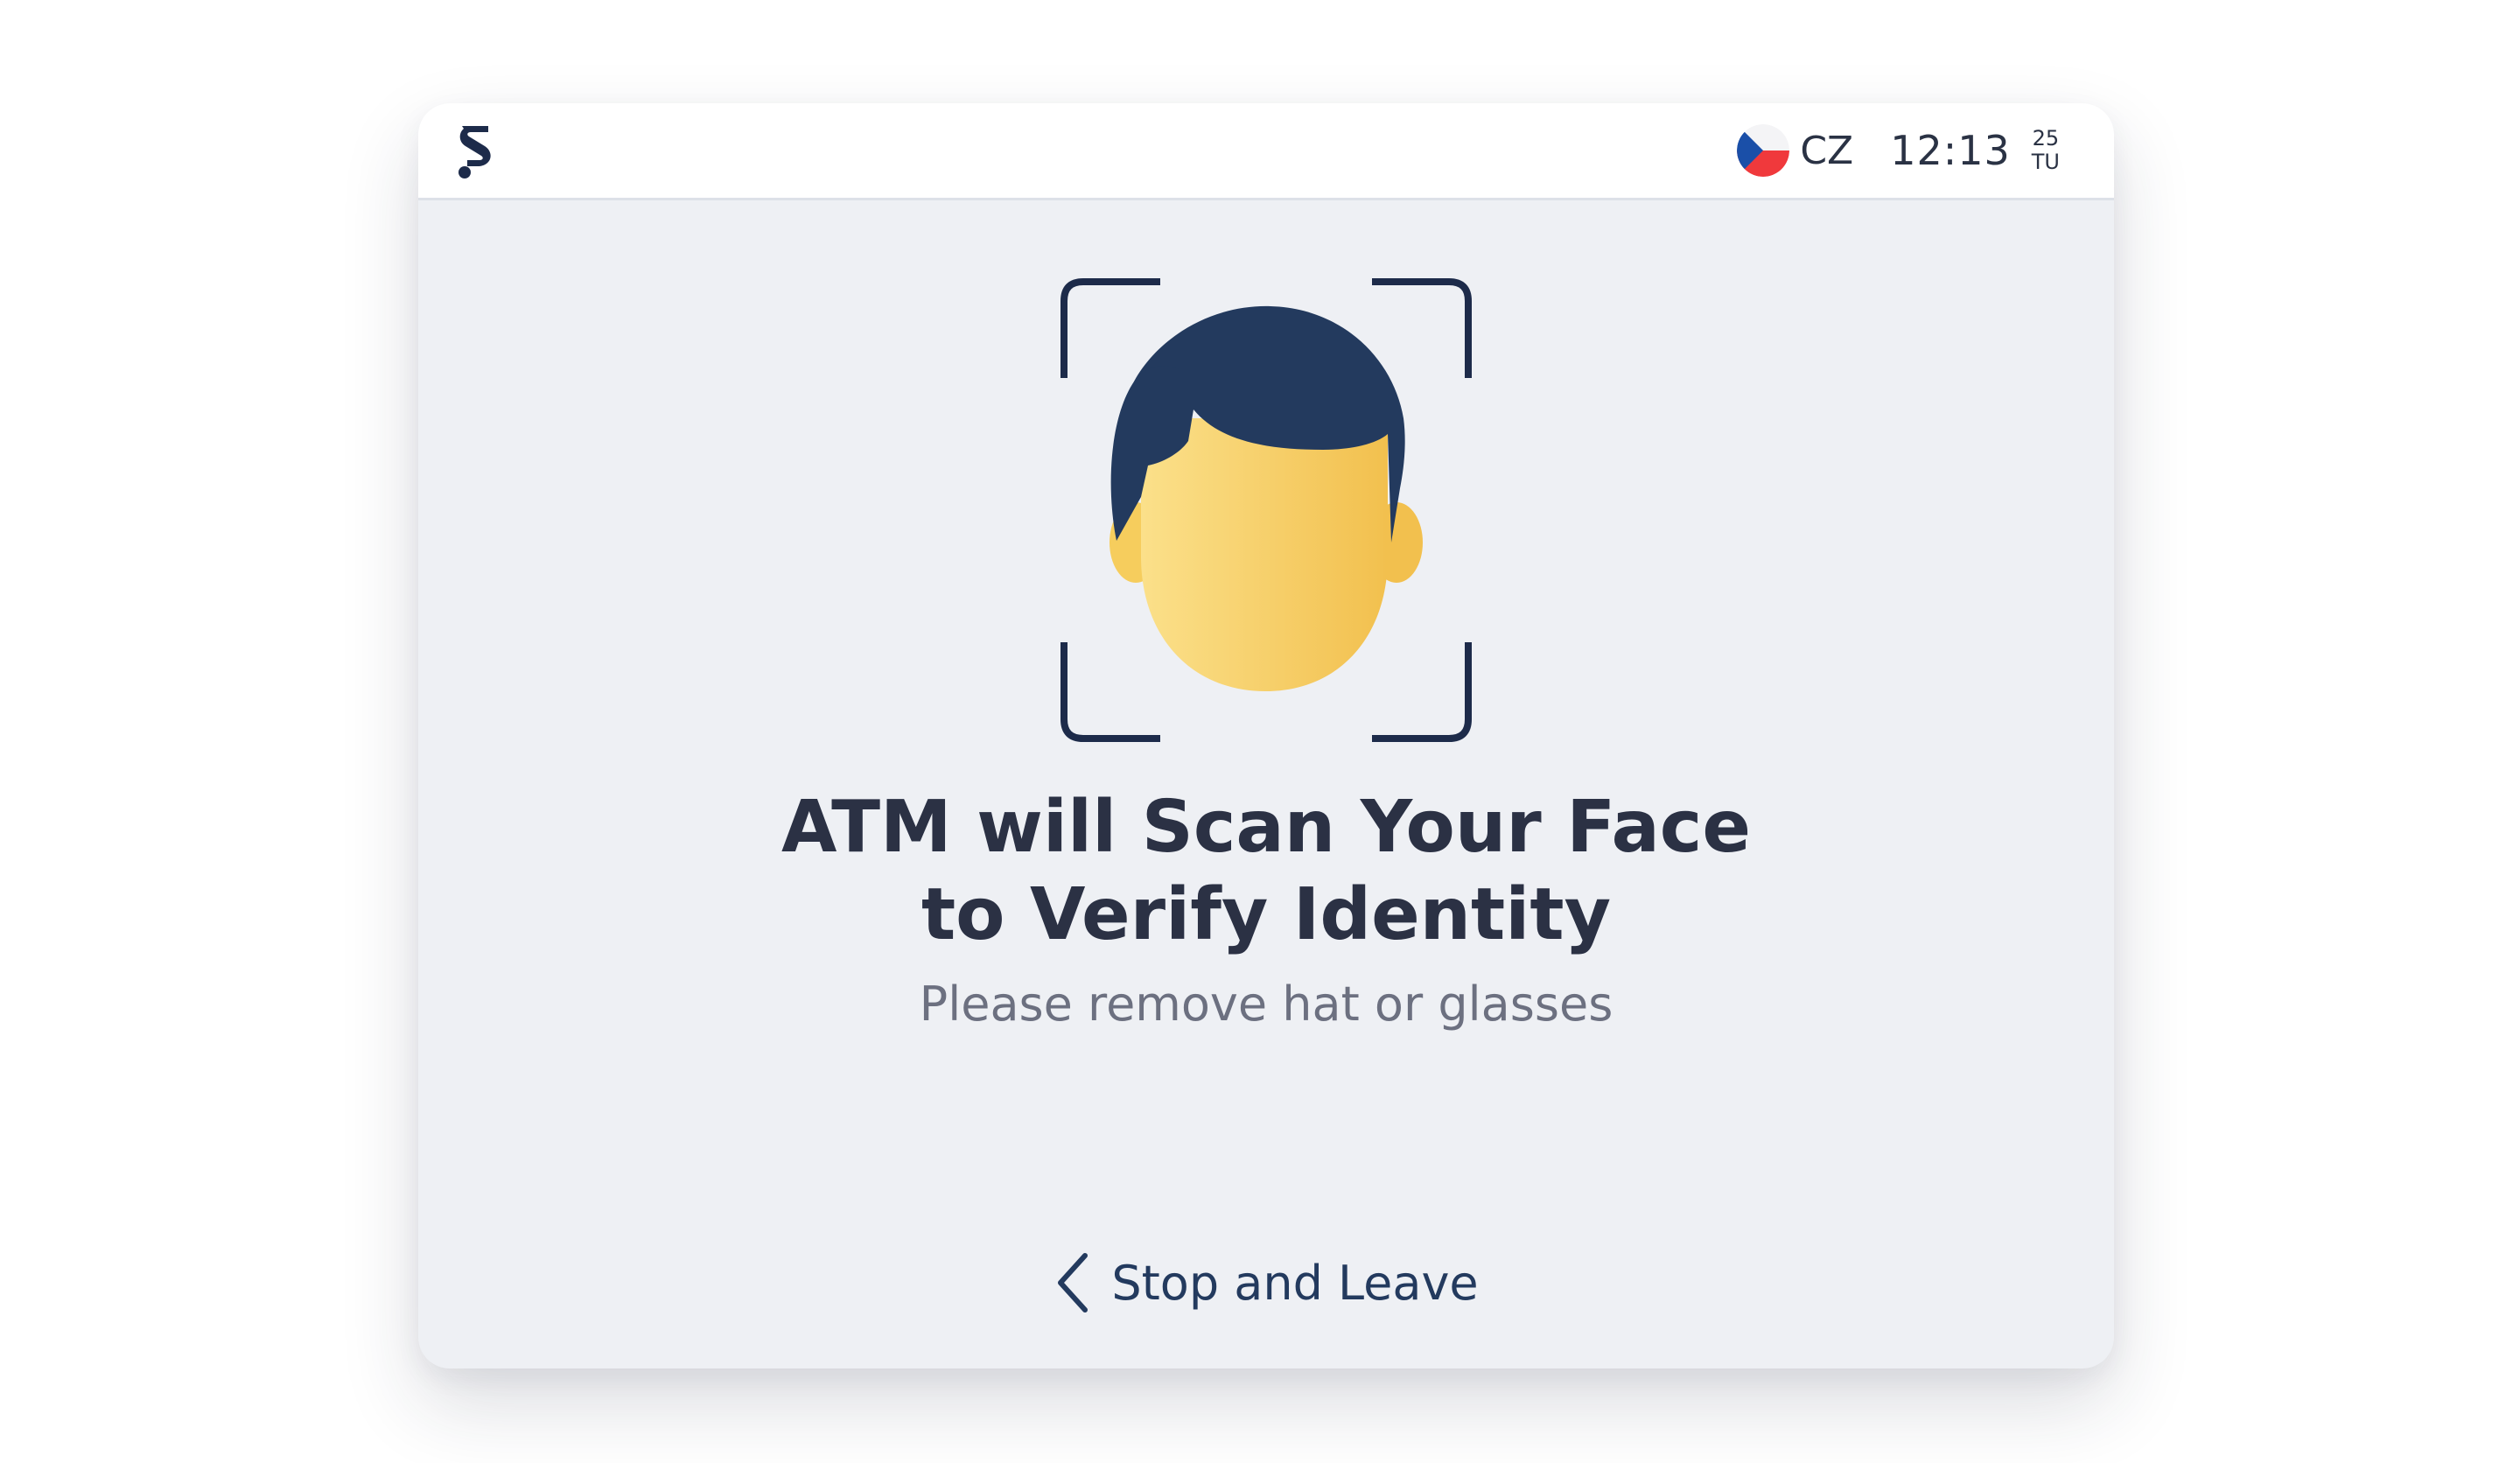 The image size is (2520, 1463). Describe the element at coordinates (1295, 1283) in the screenshot. I see `stop-and-leave-label: Stop and Leave` at that location.